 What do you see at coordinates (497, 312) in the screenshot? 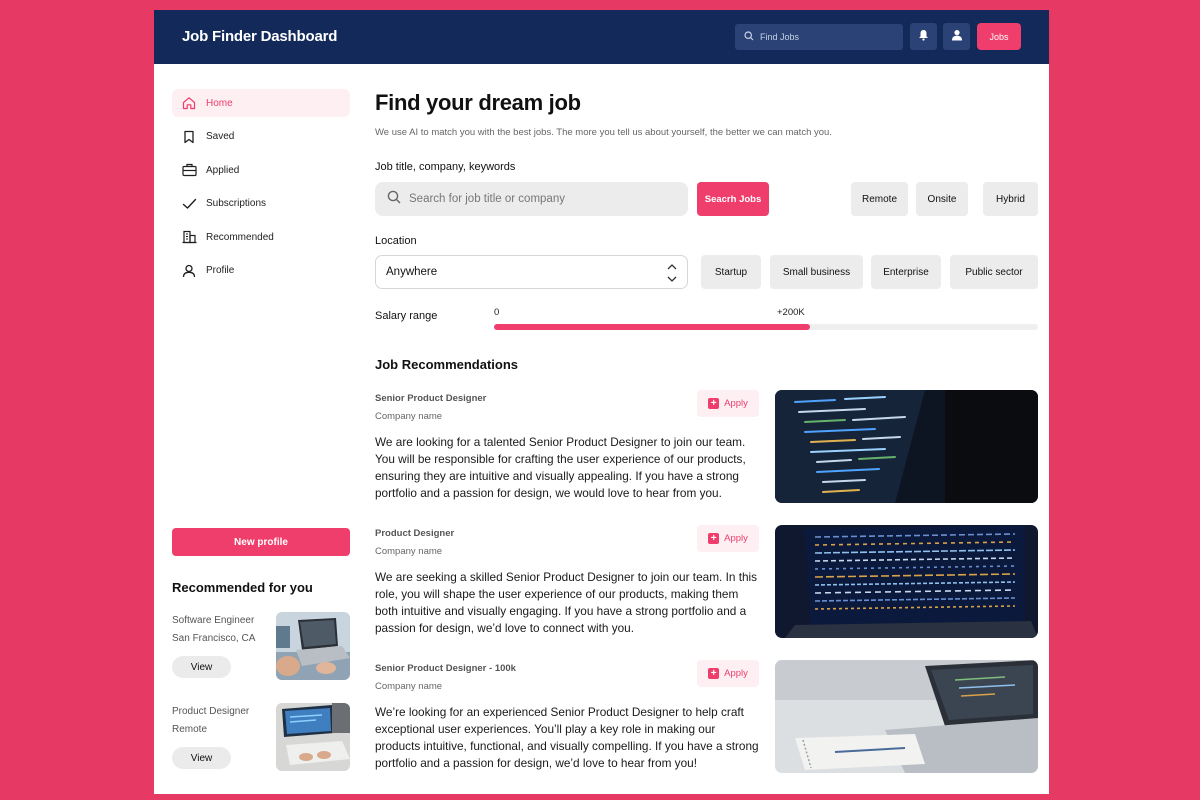
I see `salary-min-value: 0` at bounding box center [497, 312].